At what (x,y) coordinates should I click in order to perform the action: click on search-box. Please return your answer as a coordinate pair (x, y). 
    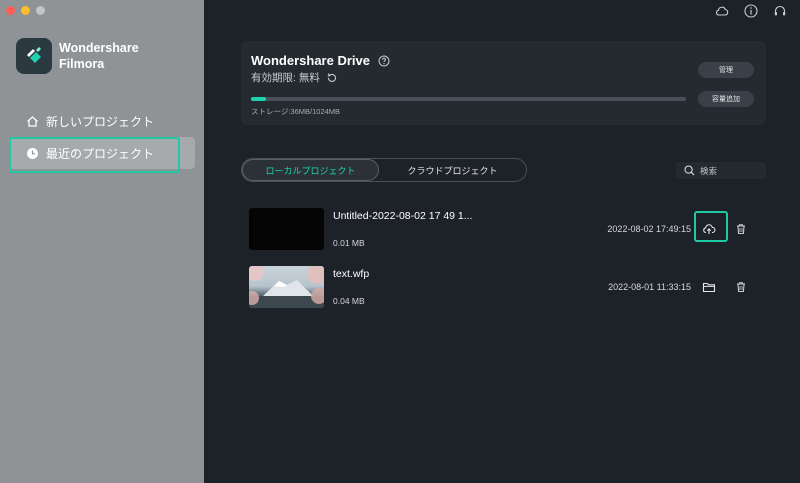
    Looking at the image, I should click on (721, 170).